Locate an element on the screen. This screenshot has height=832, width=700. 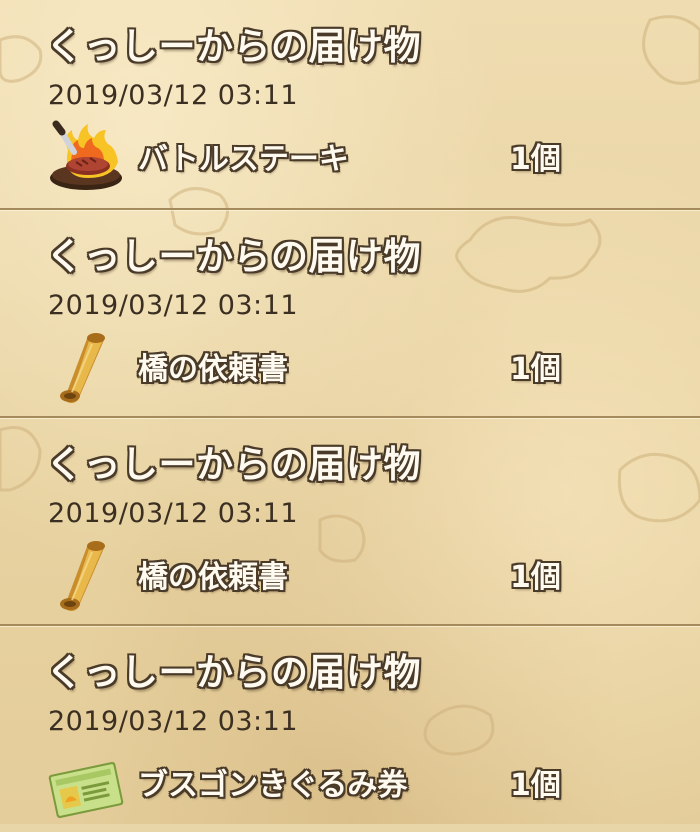
steak-icon is located at coordinates (86, 158).